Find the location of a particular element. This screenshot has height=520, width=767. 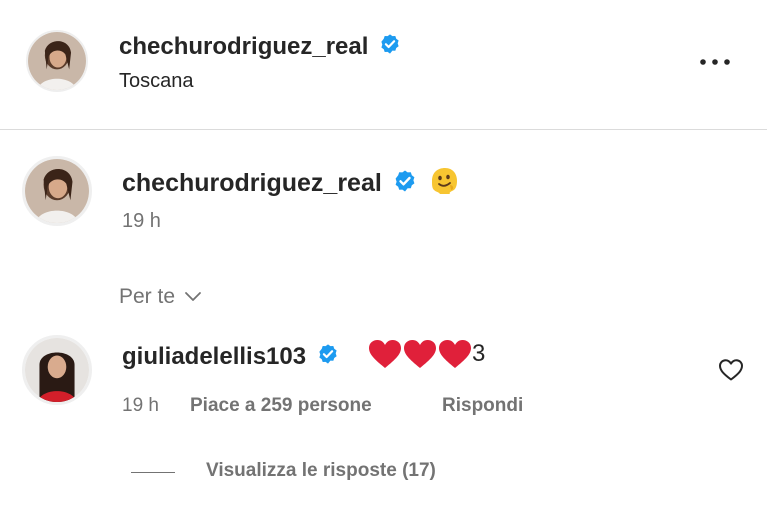

comment-sort-selector: Per te is located at coordinates (161, 297).